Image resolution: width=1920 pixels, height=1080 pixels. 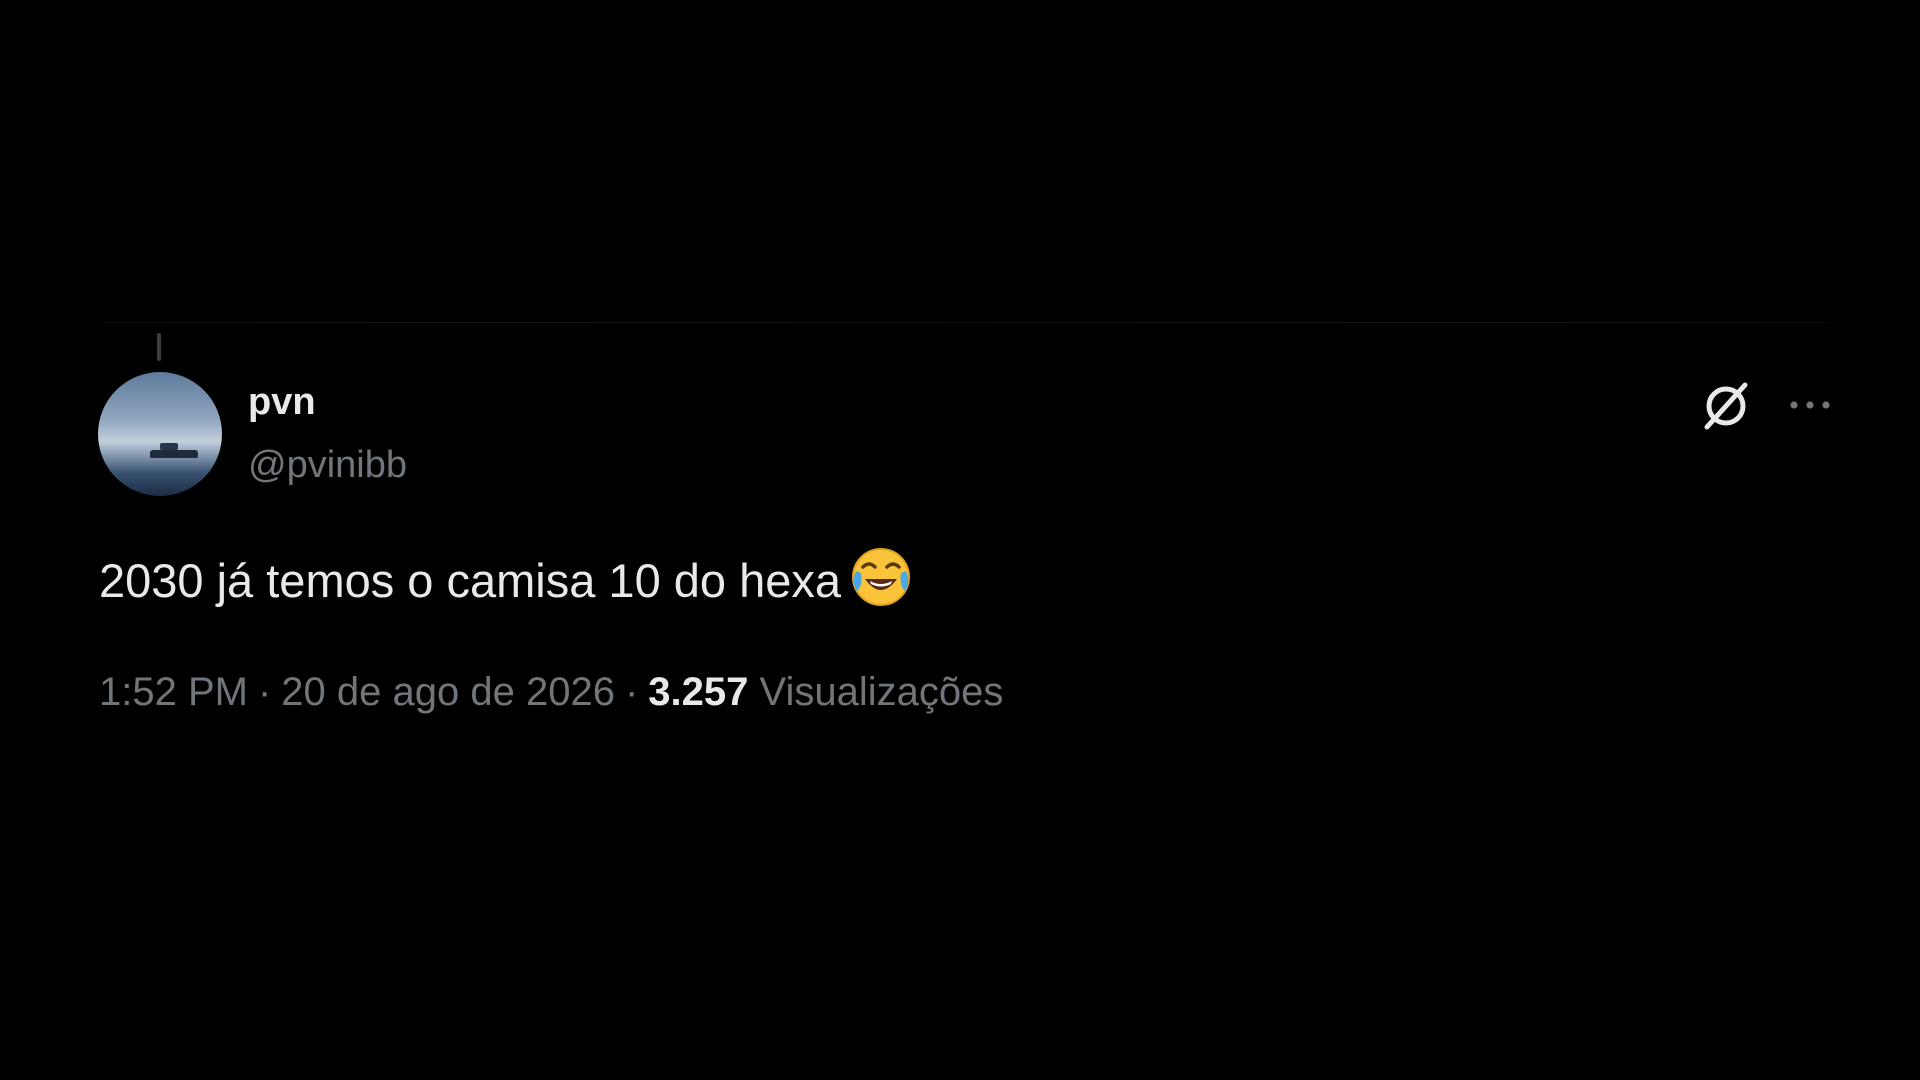 I want to click on face-with-tears-of-joy-icon, so click(x=881, y=577).